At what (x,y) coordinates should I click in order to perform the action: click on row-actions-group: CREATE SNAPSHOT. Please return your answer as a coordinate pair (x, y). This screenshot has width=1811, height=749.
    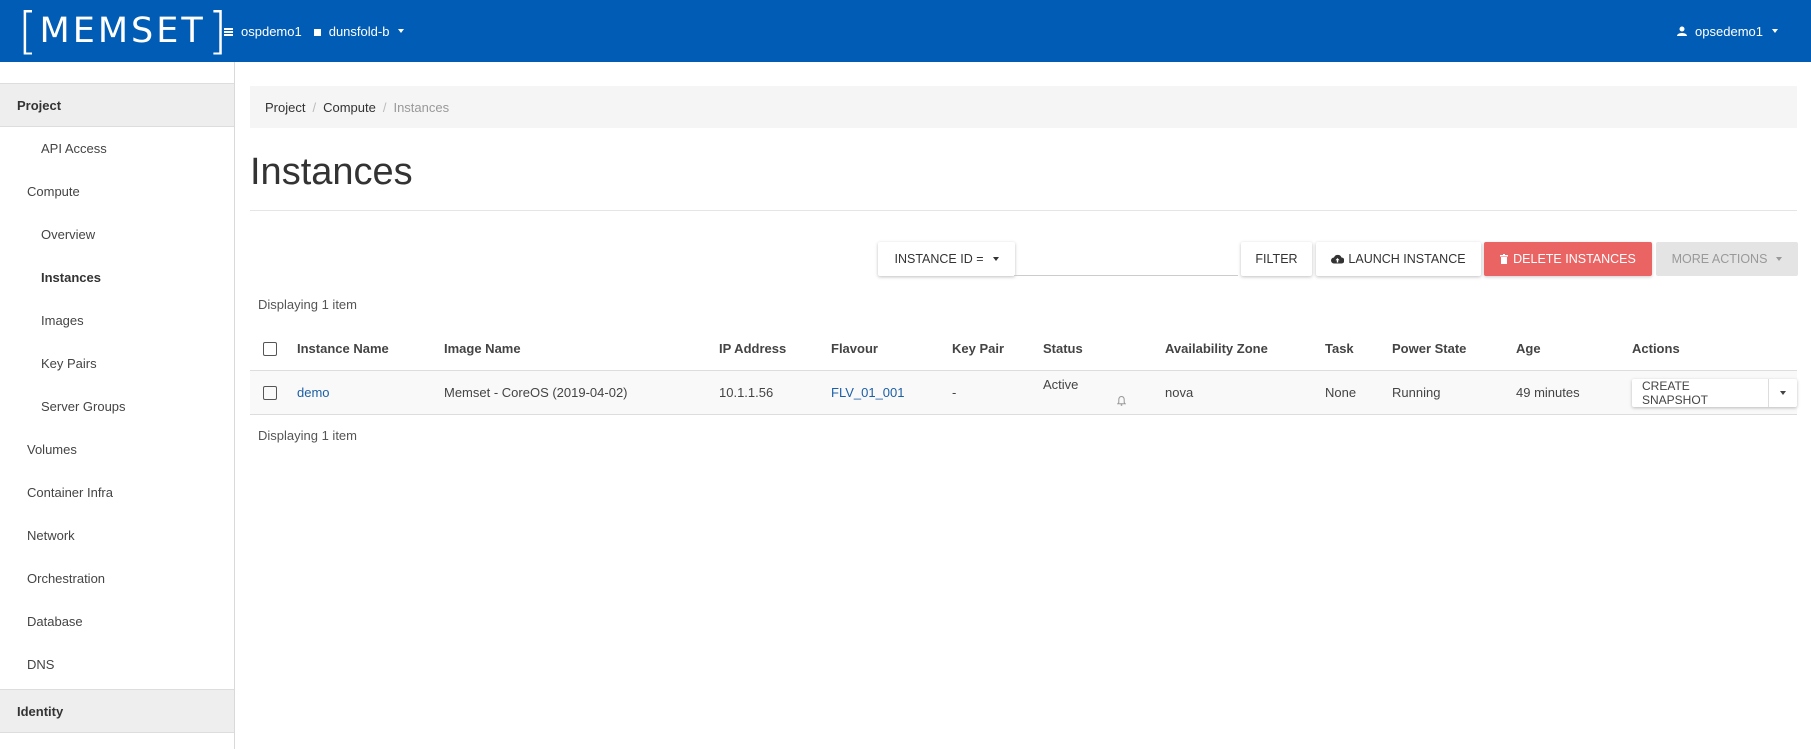
    Looking at the image, I should click on (1714, 392).